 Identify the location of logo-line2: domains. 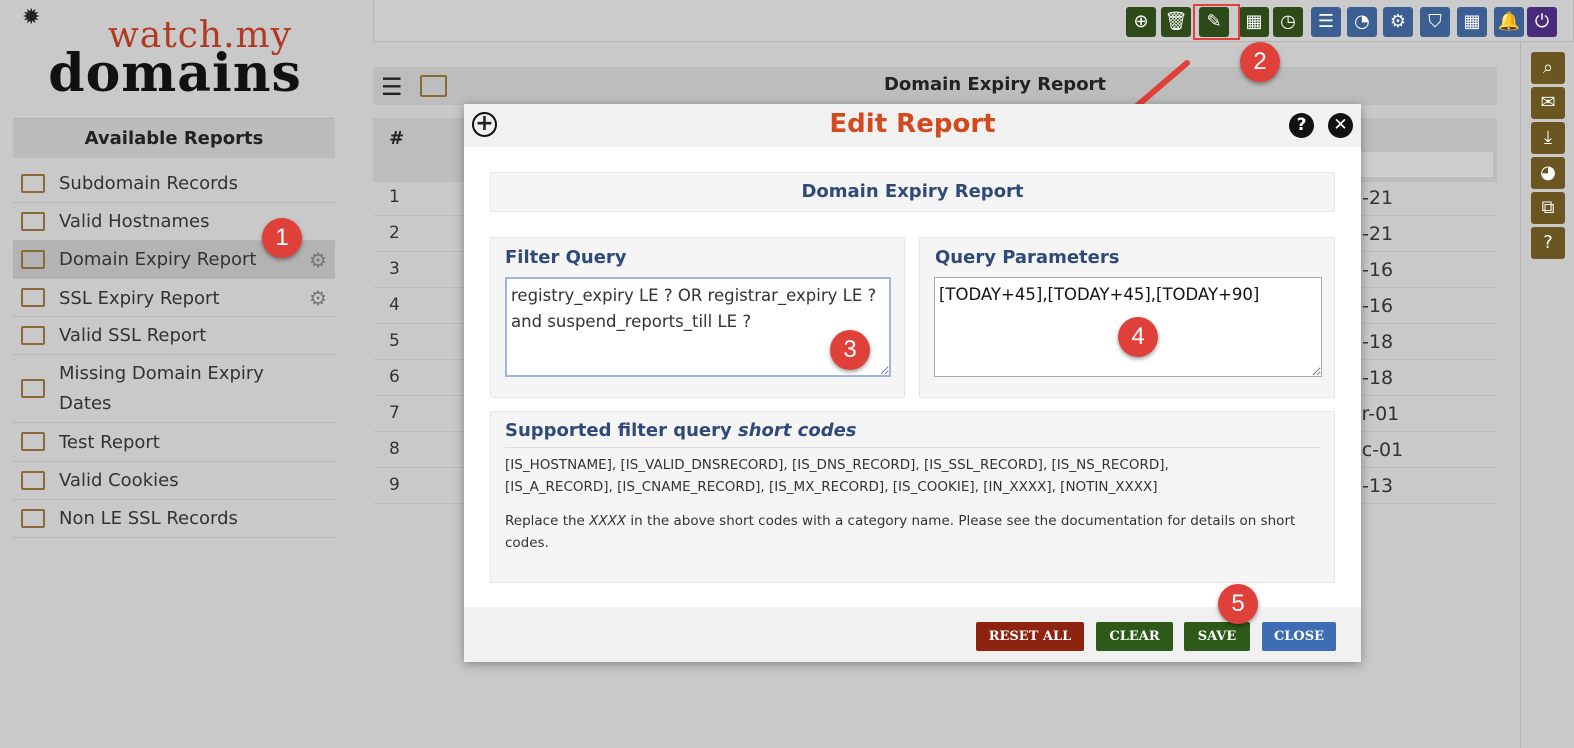
(175, 73).